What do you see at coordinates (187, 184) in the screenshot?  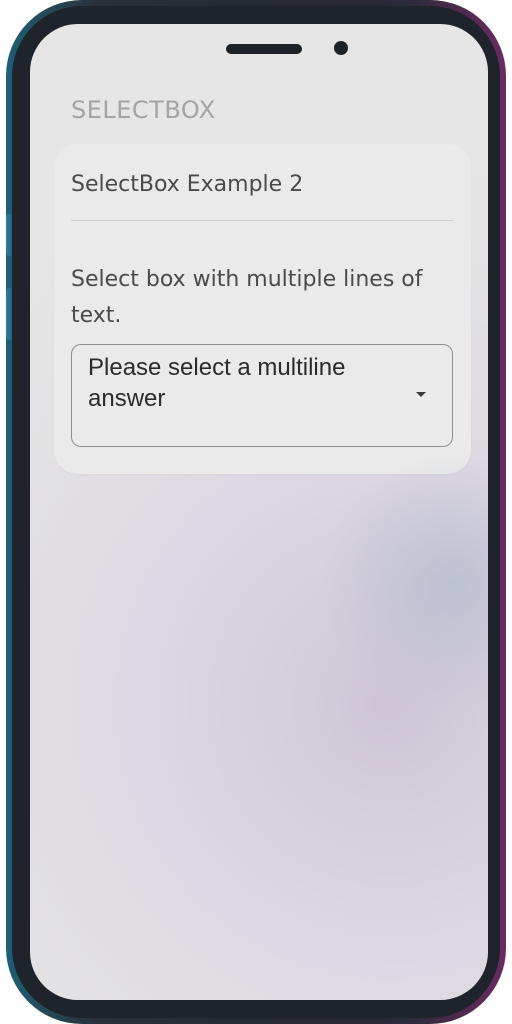 I see `card-title: SelectBox Example 2` at bounding box center [187, 184].